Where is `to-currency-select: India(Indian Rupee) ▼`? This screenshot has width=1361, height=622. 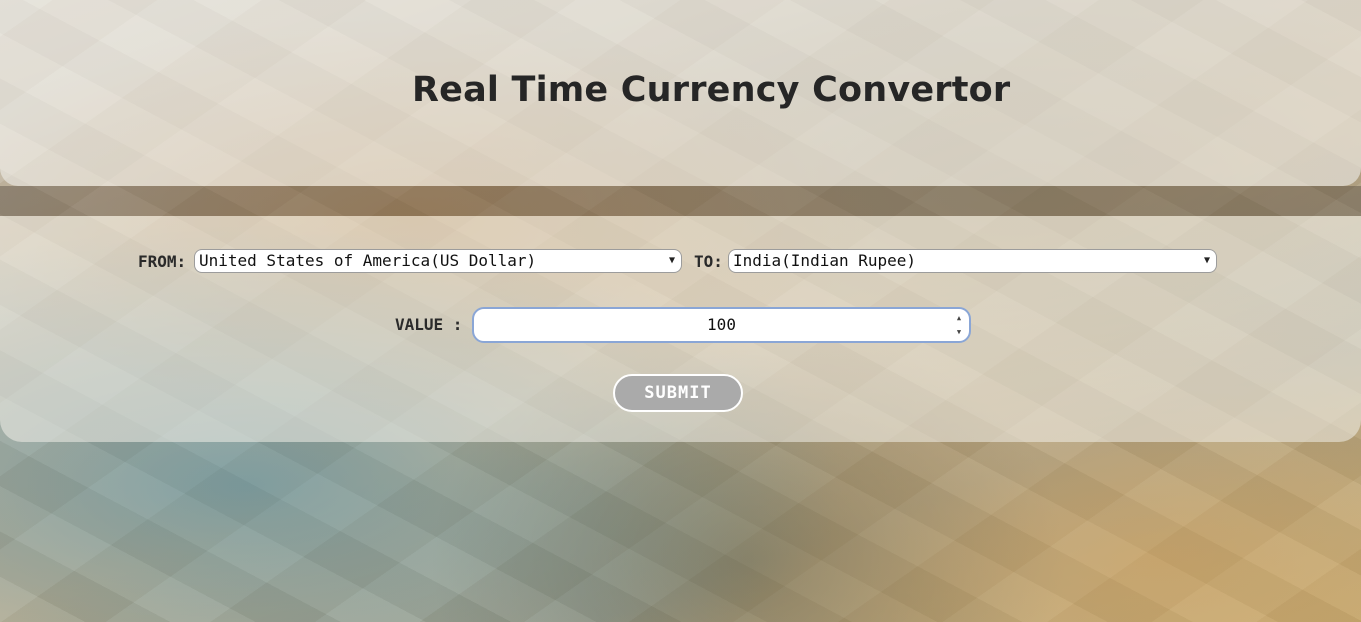
to-currency-select: India(Indian Rupee) ▼ is located at coordinates (972, 261).